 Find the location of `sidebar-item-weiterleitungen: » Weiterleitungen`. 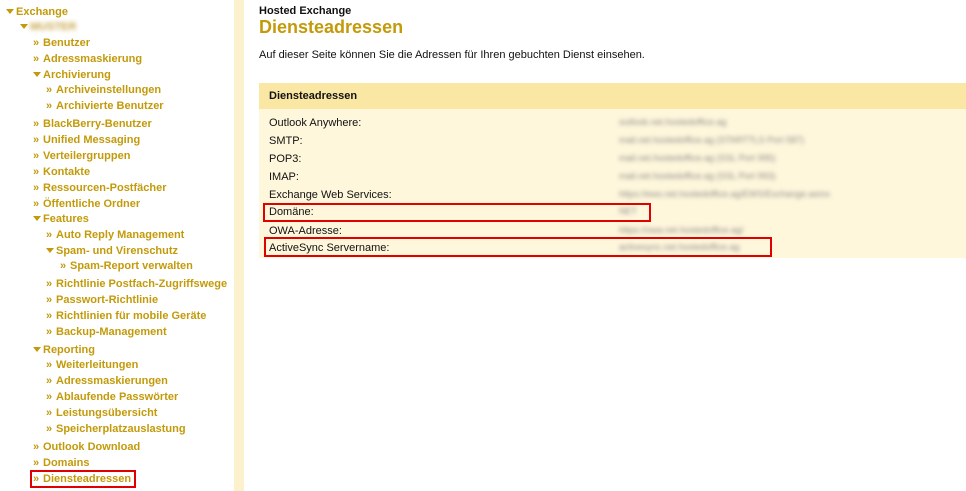

sidebar-item-weiterleitungen: » Weiterleitungen is located at coordinates (92, 365).